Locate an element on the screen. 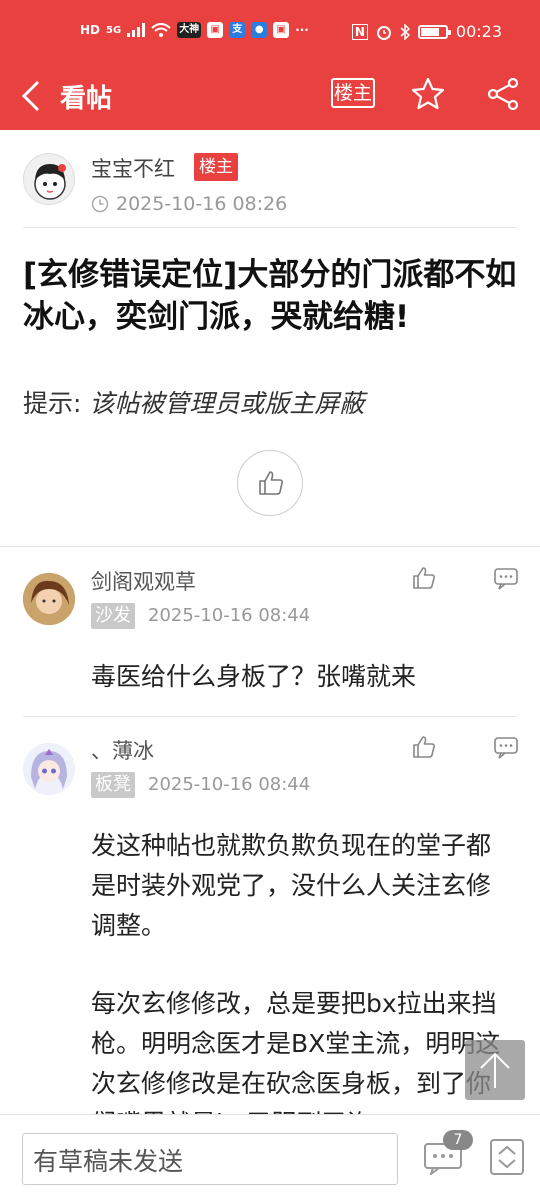 Image resolution: width=540 pixels, height=1200 pixels. page-nav-button is located at coordinates (507, 1157).